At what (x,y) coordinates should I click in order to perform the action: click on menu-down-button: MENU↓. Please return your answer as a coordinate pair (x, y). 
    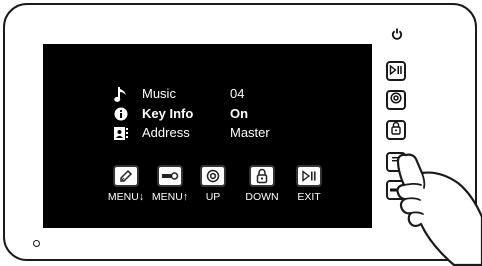
    Looking at the image, I should click on (126, 184).